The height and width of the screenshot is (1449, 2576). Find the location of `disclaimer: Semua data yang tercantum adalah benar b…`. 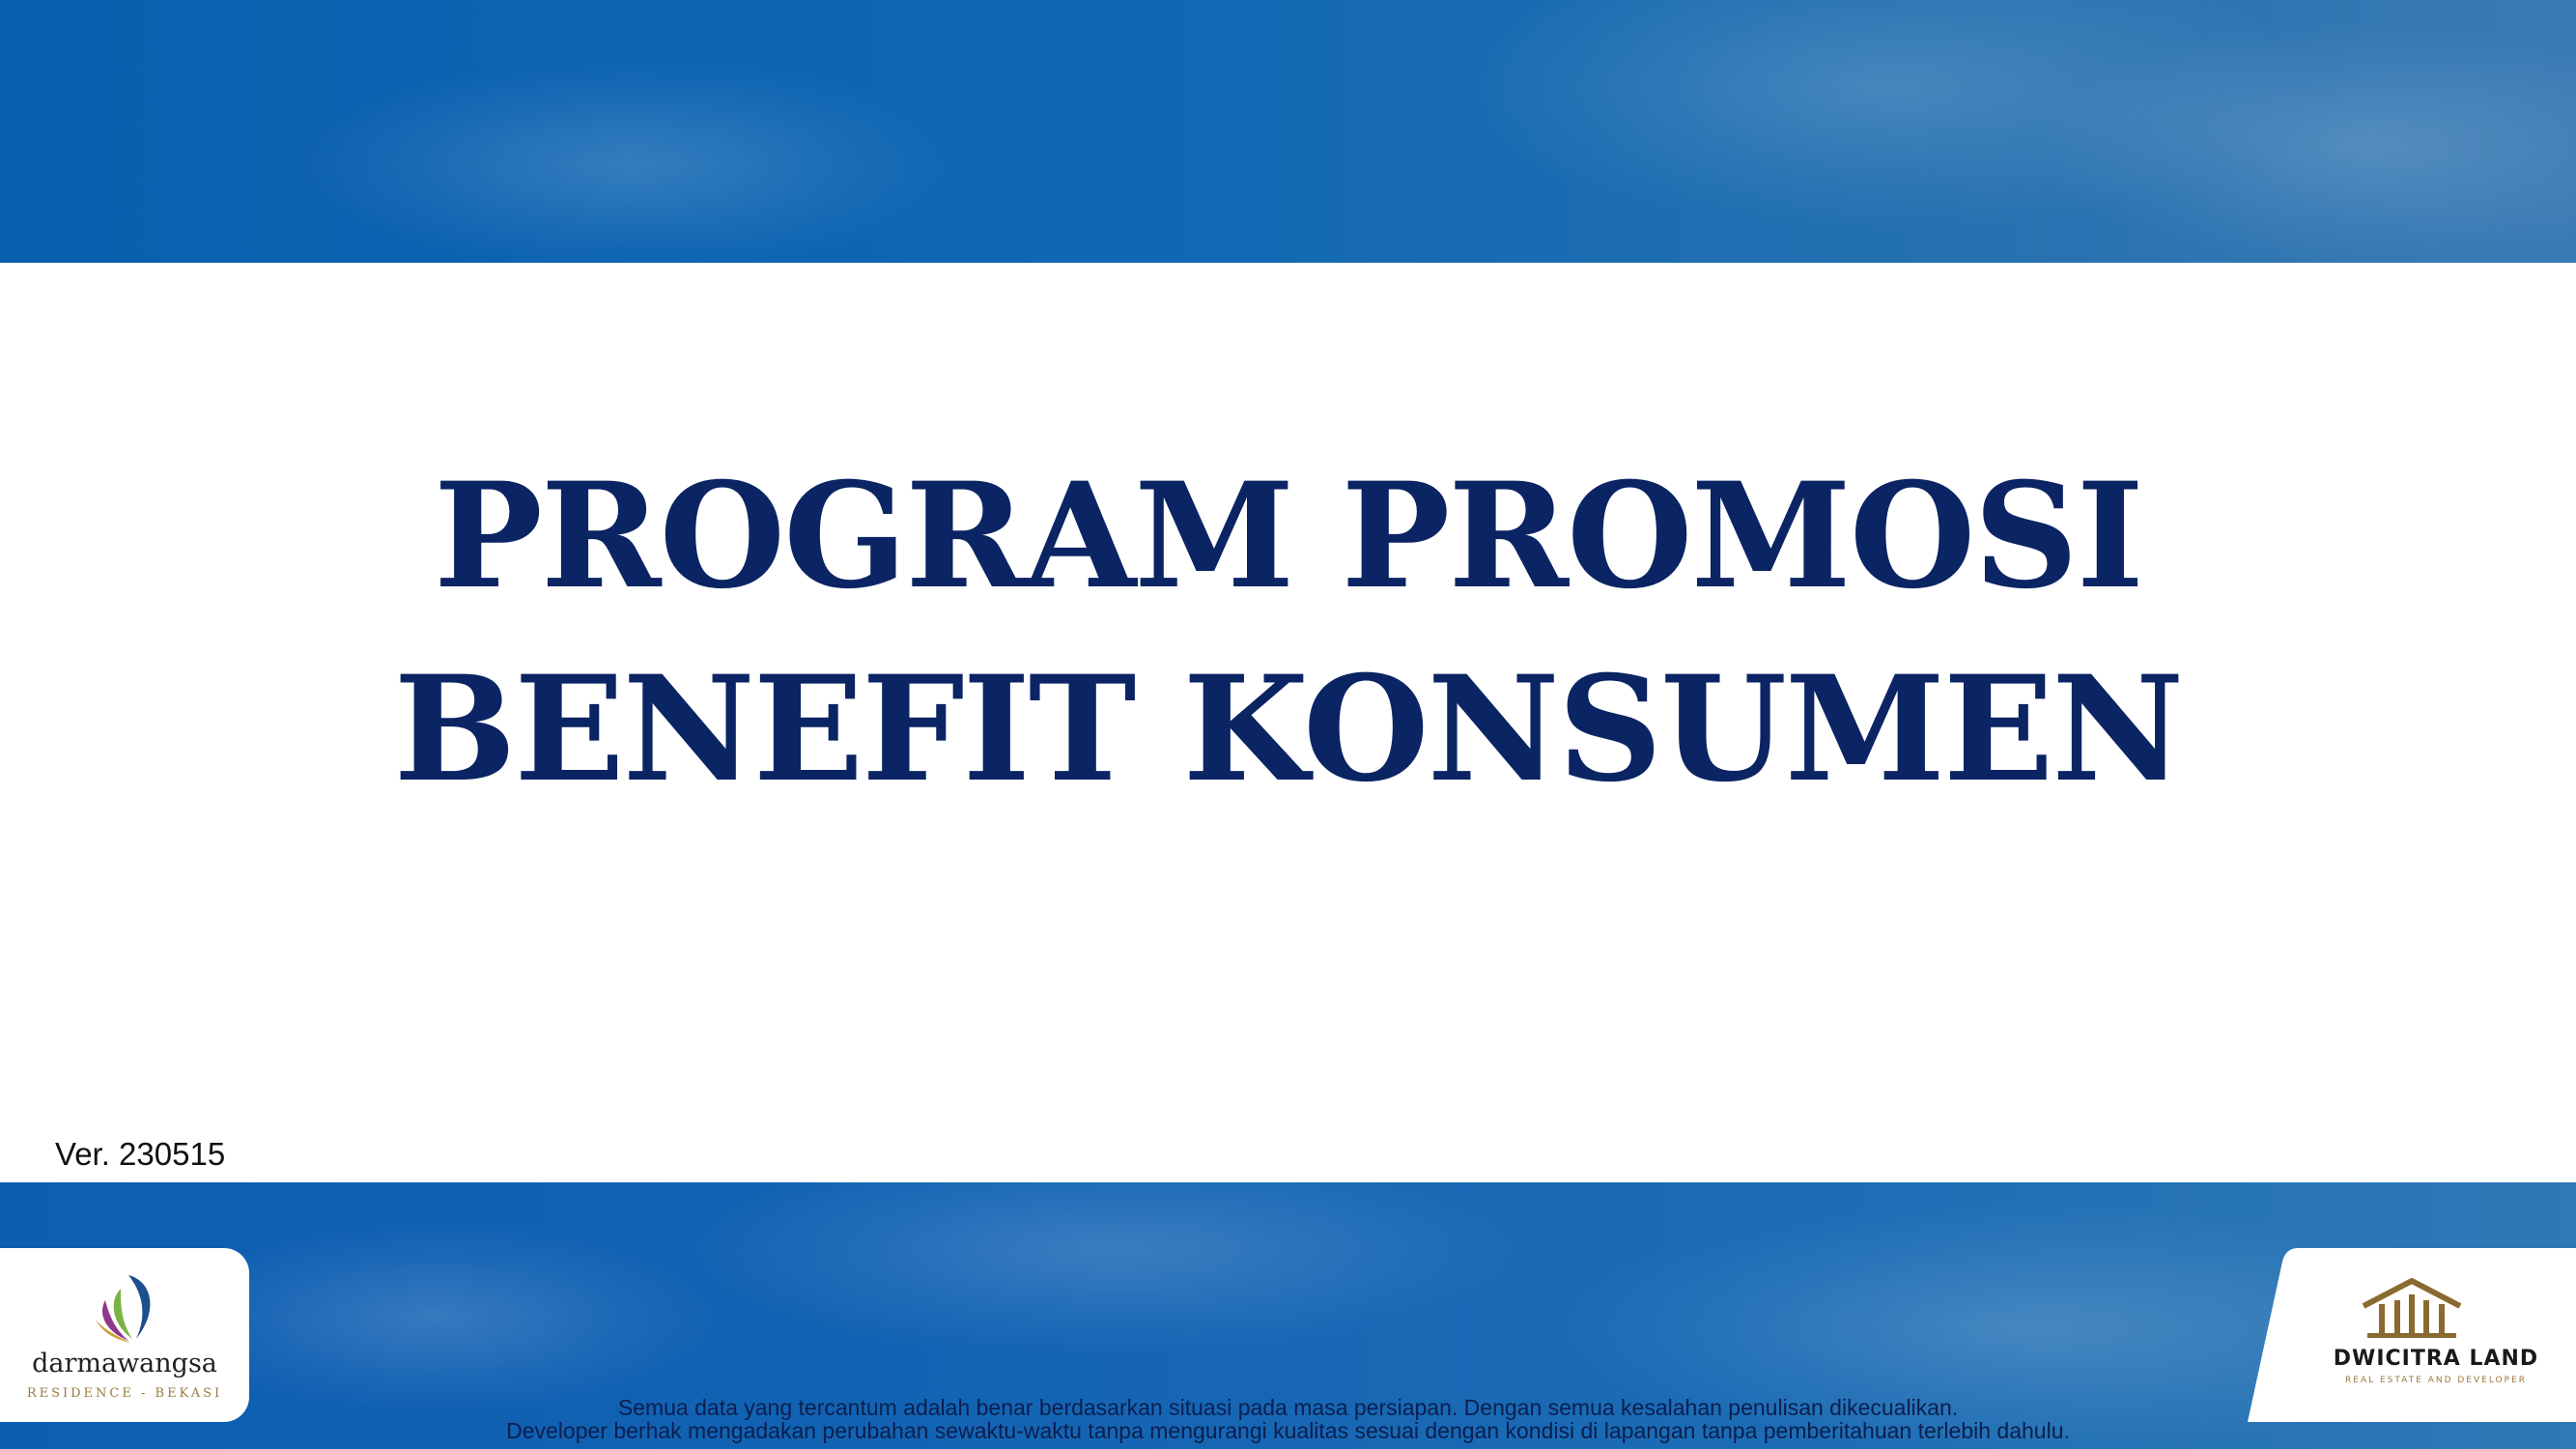

disclaimer: Semua data yang tercantum adalah benar b… is located at coordinates (1288, 1419).